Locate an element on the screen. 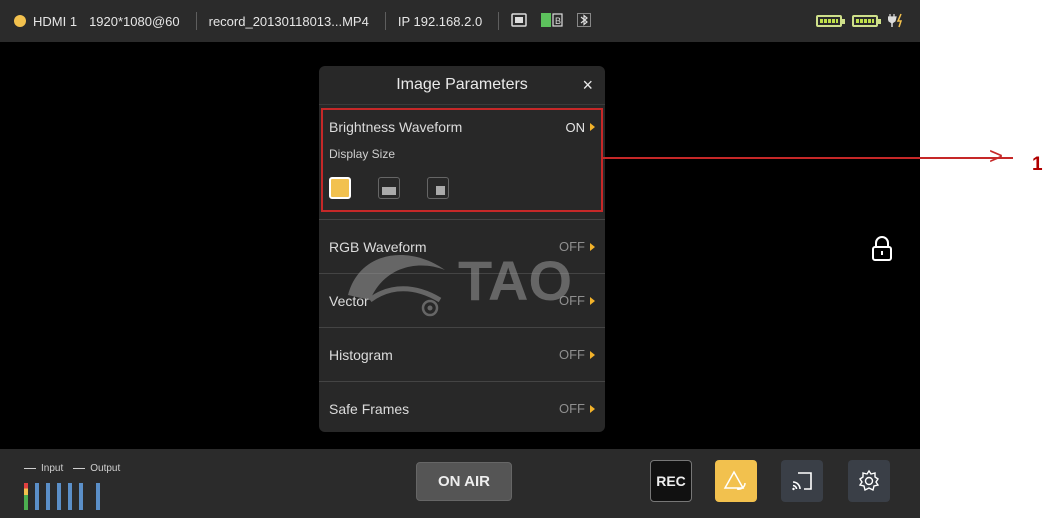 The image size is (1045, 518). record-filename: record_20130118013...MP4 is located at coordinates (288, 21).